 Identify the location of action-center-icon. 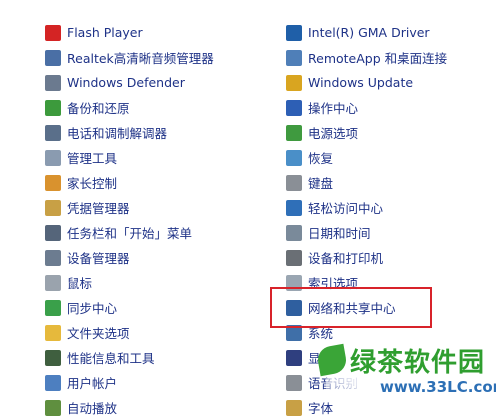
(294, 107).